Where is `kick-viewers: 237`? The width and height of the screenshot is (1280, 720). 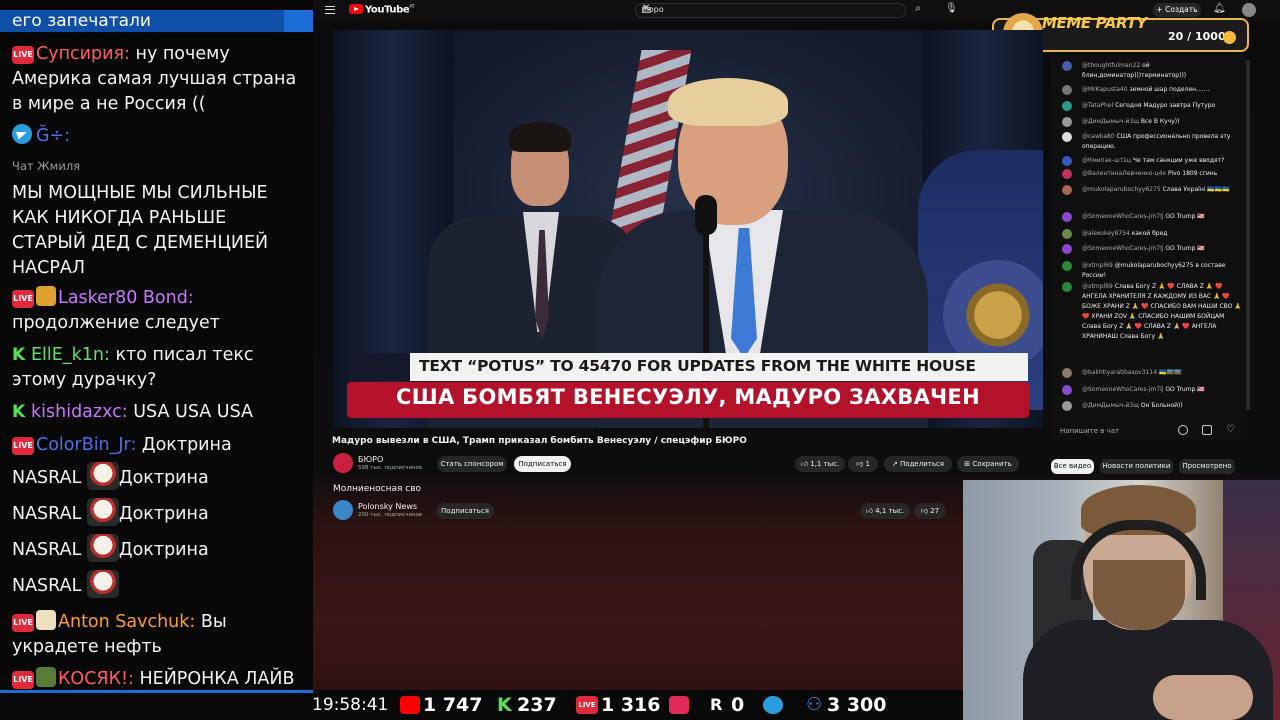
kick-viewers: 237 is located at coordinates (537, 705).